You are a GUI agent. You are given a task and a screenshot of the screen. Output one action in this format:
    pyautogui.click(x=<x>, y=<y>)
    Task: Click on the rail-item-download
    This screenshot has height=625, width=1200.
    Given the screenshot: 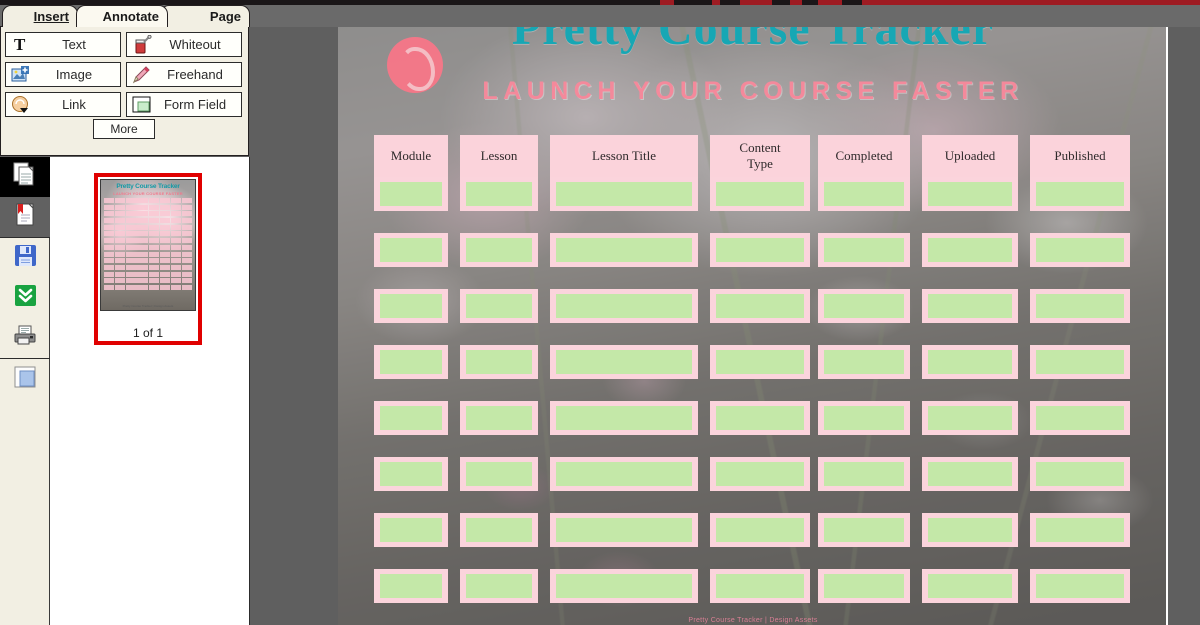 What is the action you would take?
    pyautogui.click(x=25, y=298)
    